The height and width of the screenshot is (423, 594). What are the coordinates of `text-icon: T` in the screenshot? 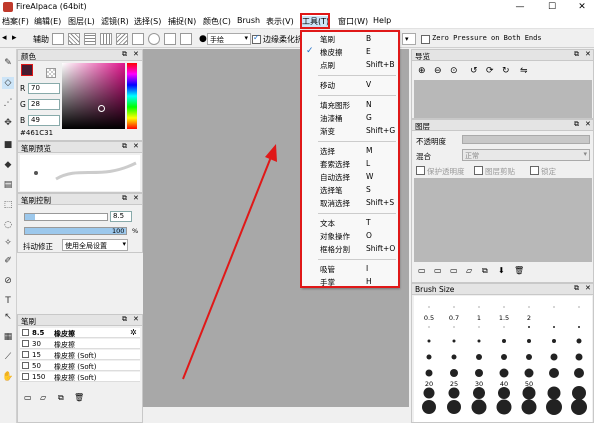 It's located at (8, 301).